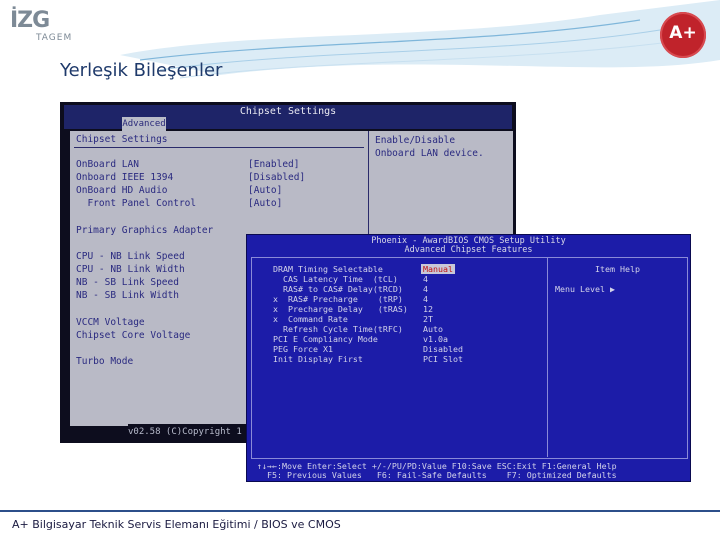 This screenshot has width=720, height=540. What do you see at coordinates (144, 124) in the screenshot?
I see `bios1-tab-advanced: Advanced` at bounding box center [144, 124].